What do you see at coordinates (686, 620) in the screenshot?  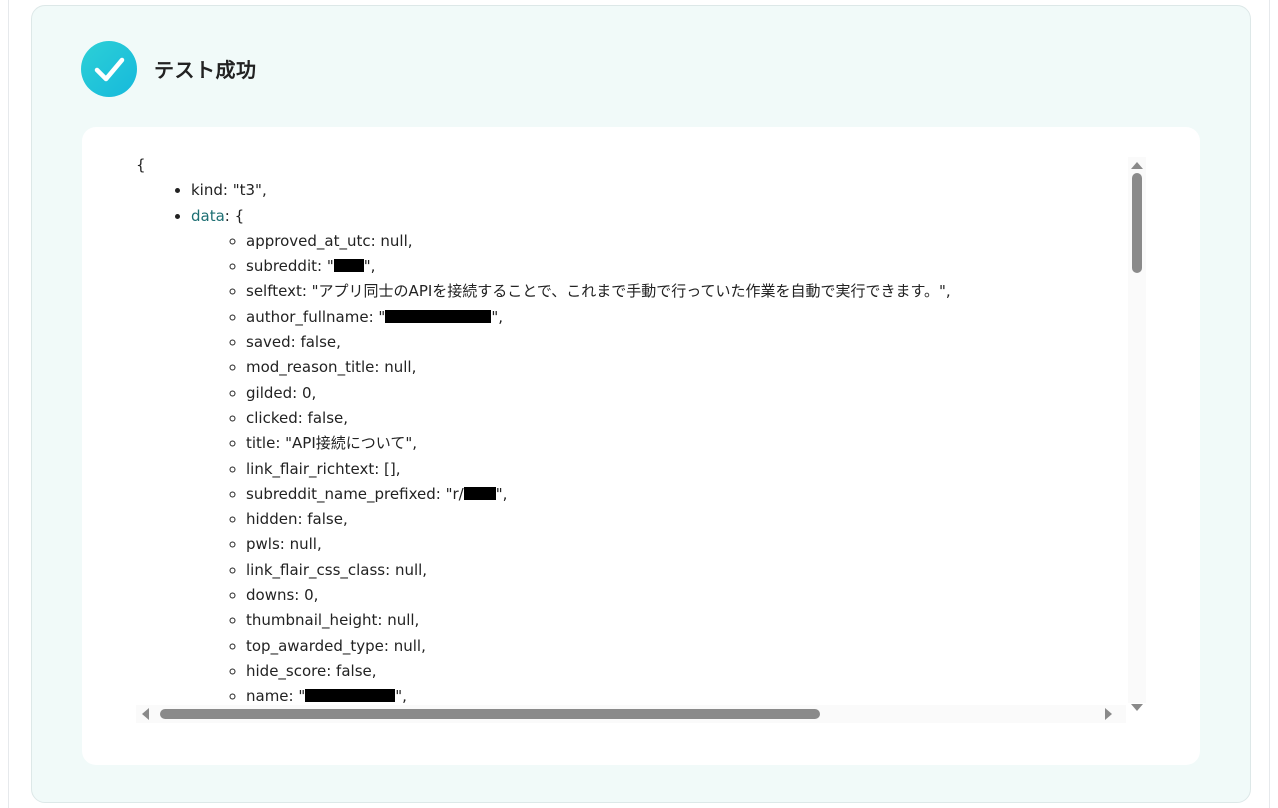 I see `json-data-field: thumbnail_height: null,` at bounding box center [686, 620].